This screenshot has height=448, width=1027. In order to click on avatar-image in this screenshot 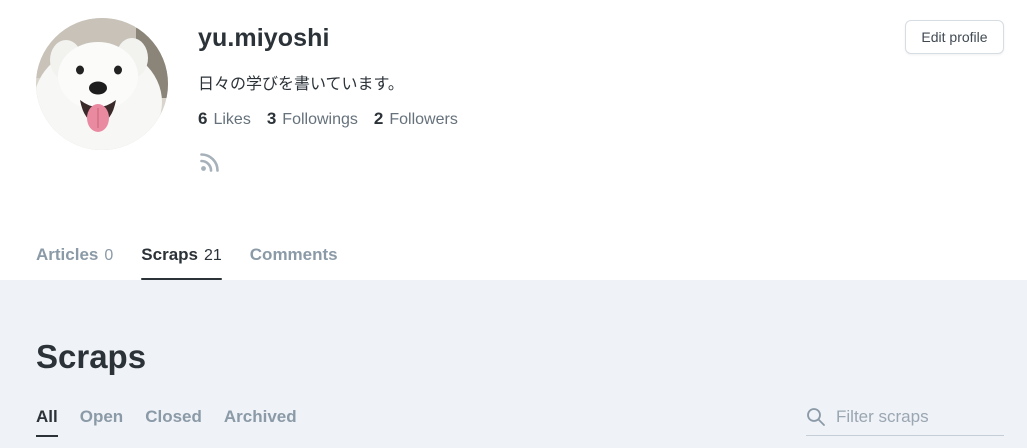, I will do `click(102, 84)`.